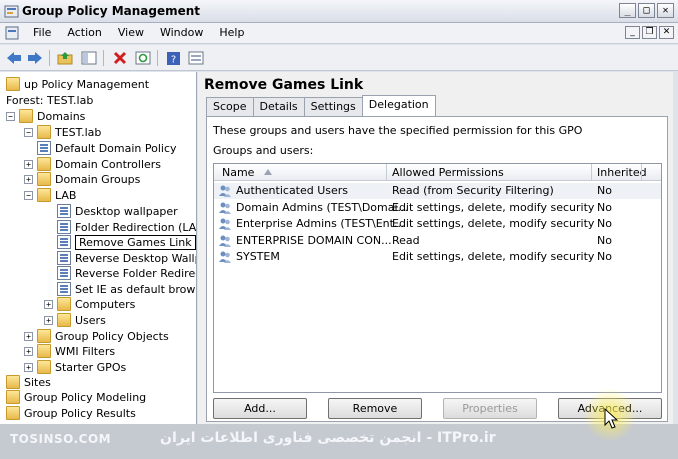  Describe the element at coordinates (12, 33) in the screenshot. I see `system-menu-icon` at that location.